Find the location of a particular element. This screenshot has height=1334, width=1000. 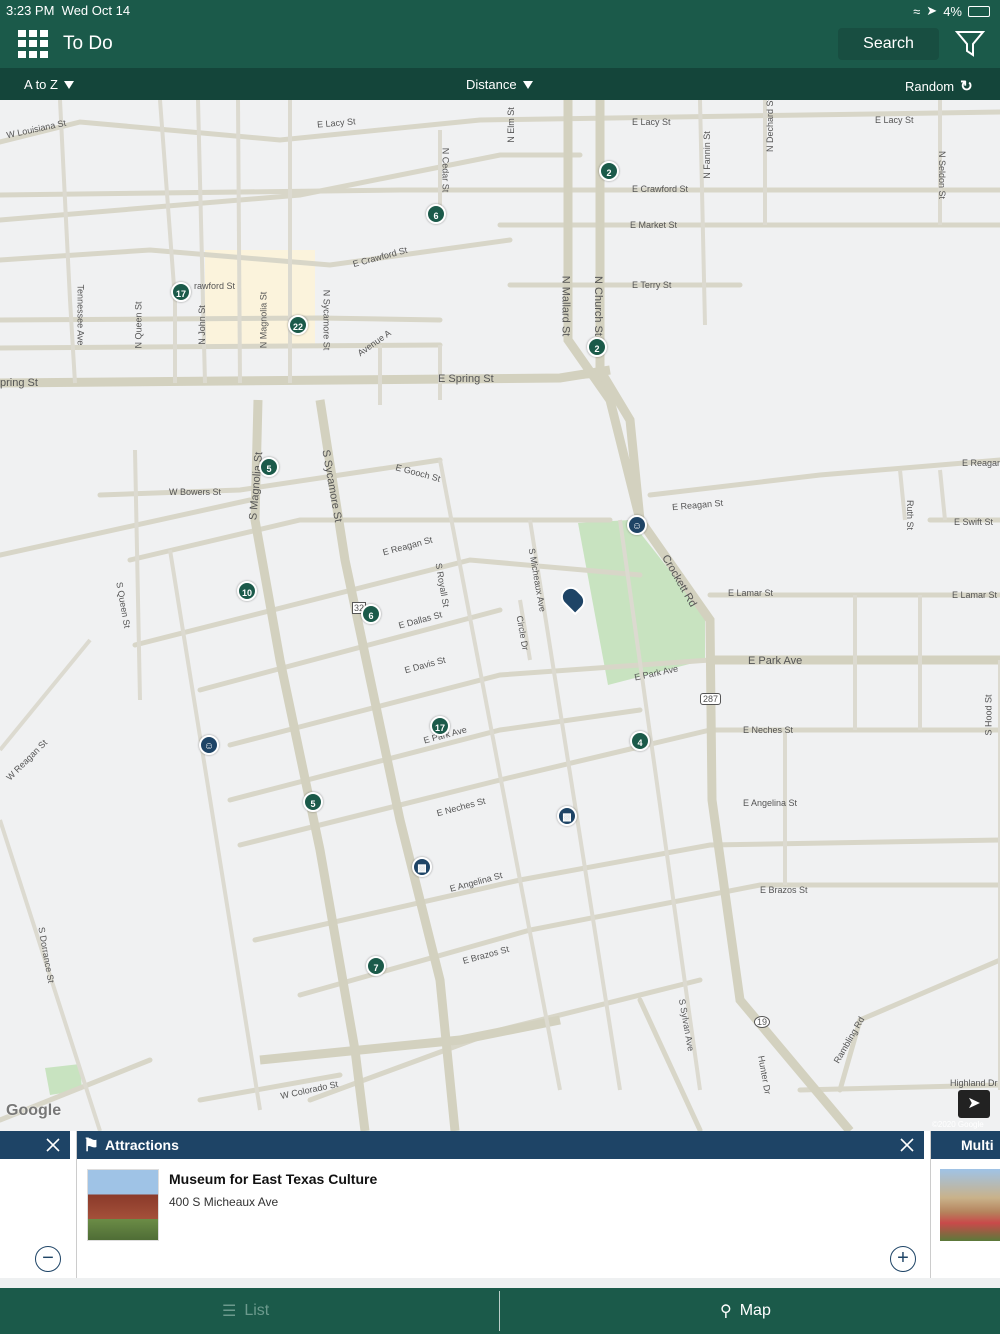

street-label: E Crawford St is located at coordinates (660, 189).